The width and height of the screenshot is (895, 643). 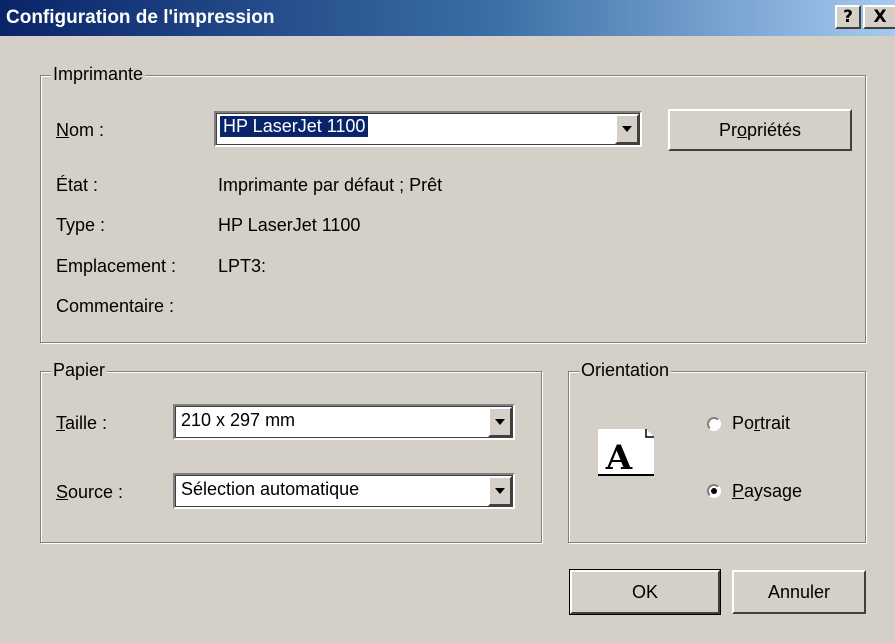 What do you see at coordinates (90, 492) in the screenshot?
I see `paper-source-label: Source :` at bounding box center [90, 492].